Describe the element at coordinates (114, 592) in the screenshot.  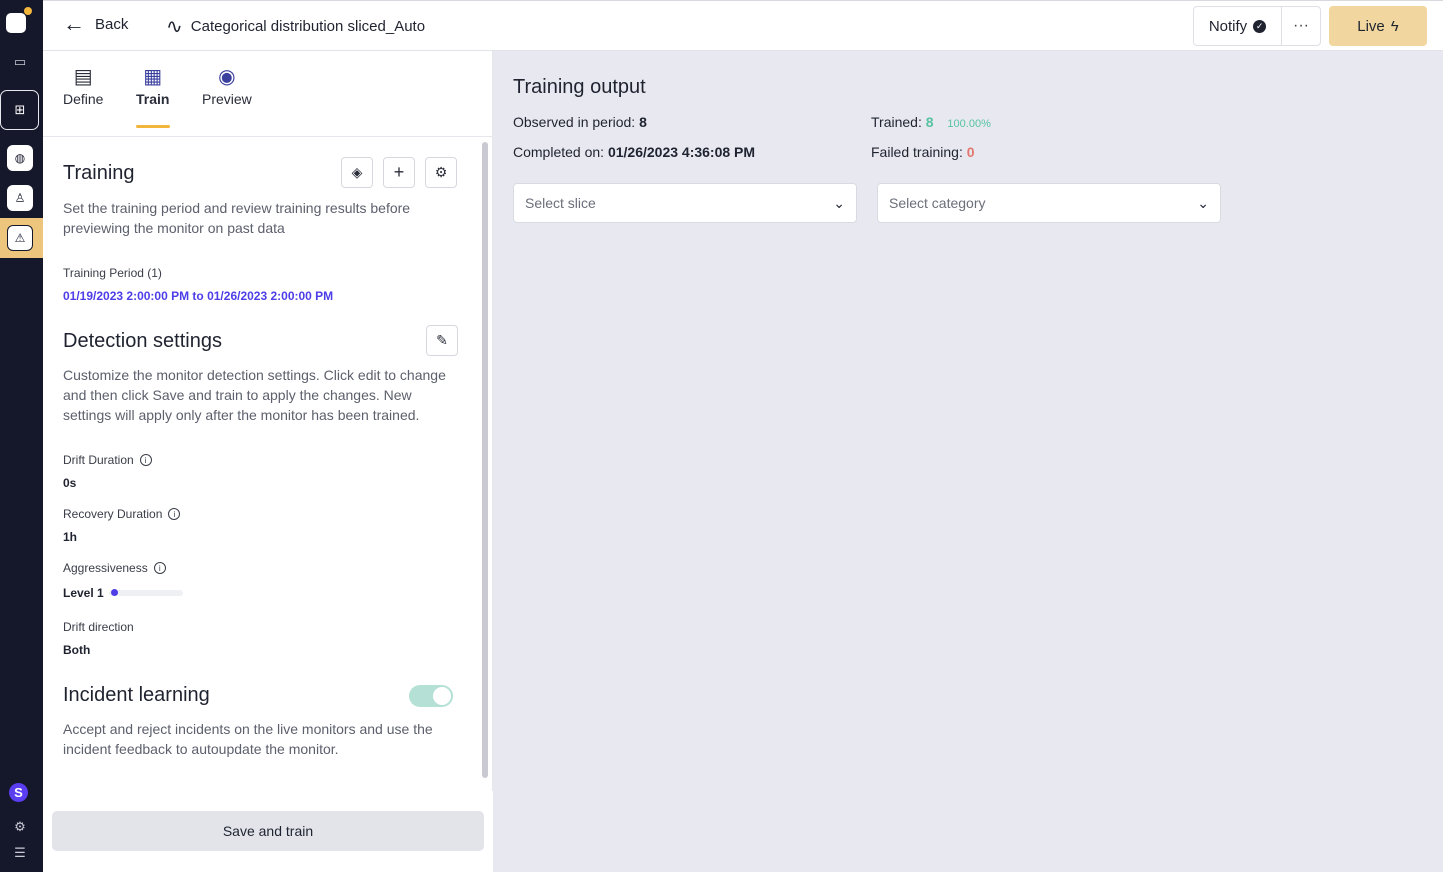
I see `aggressiveness-level-marker` at that location.